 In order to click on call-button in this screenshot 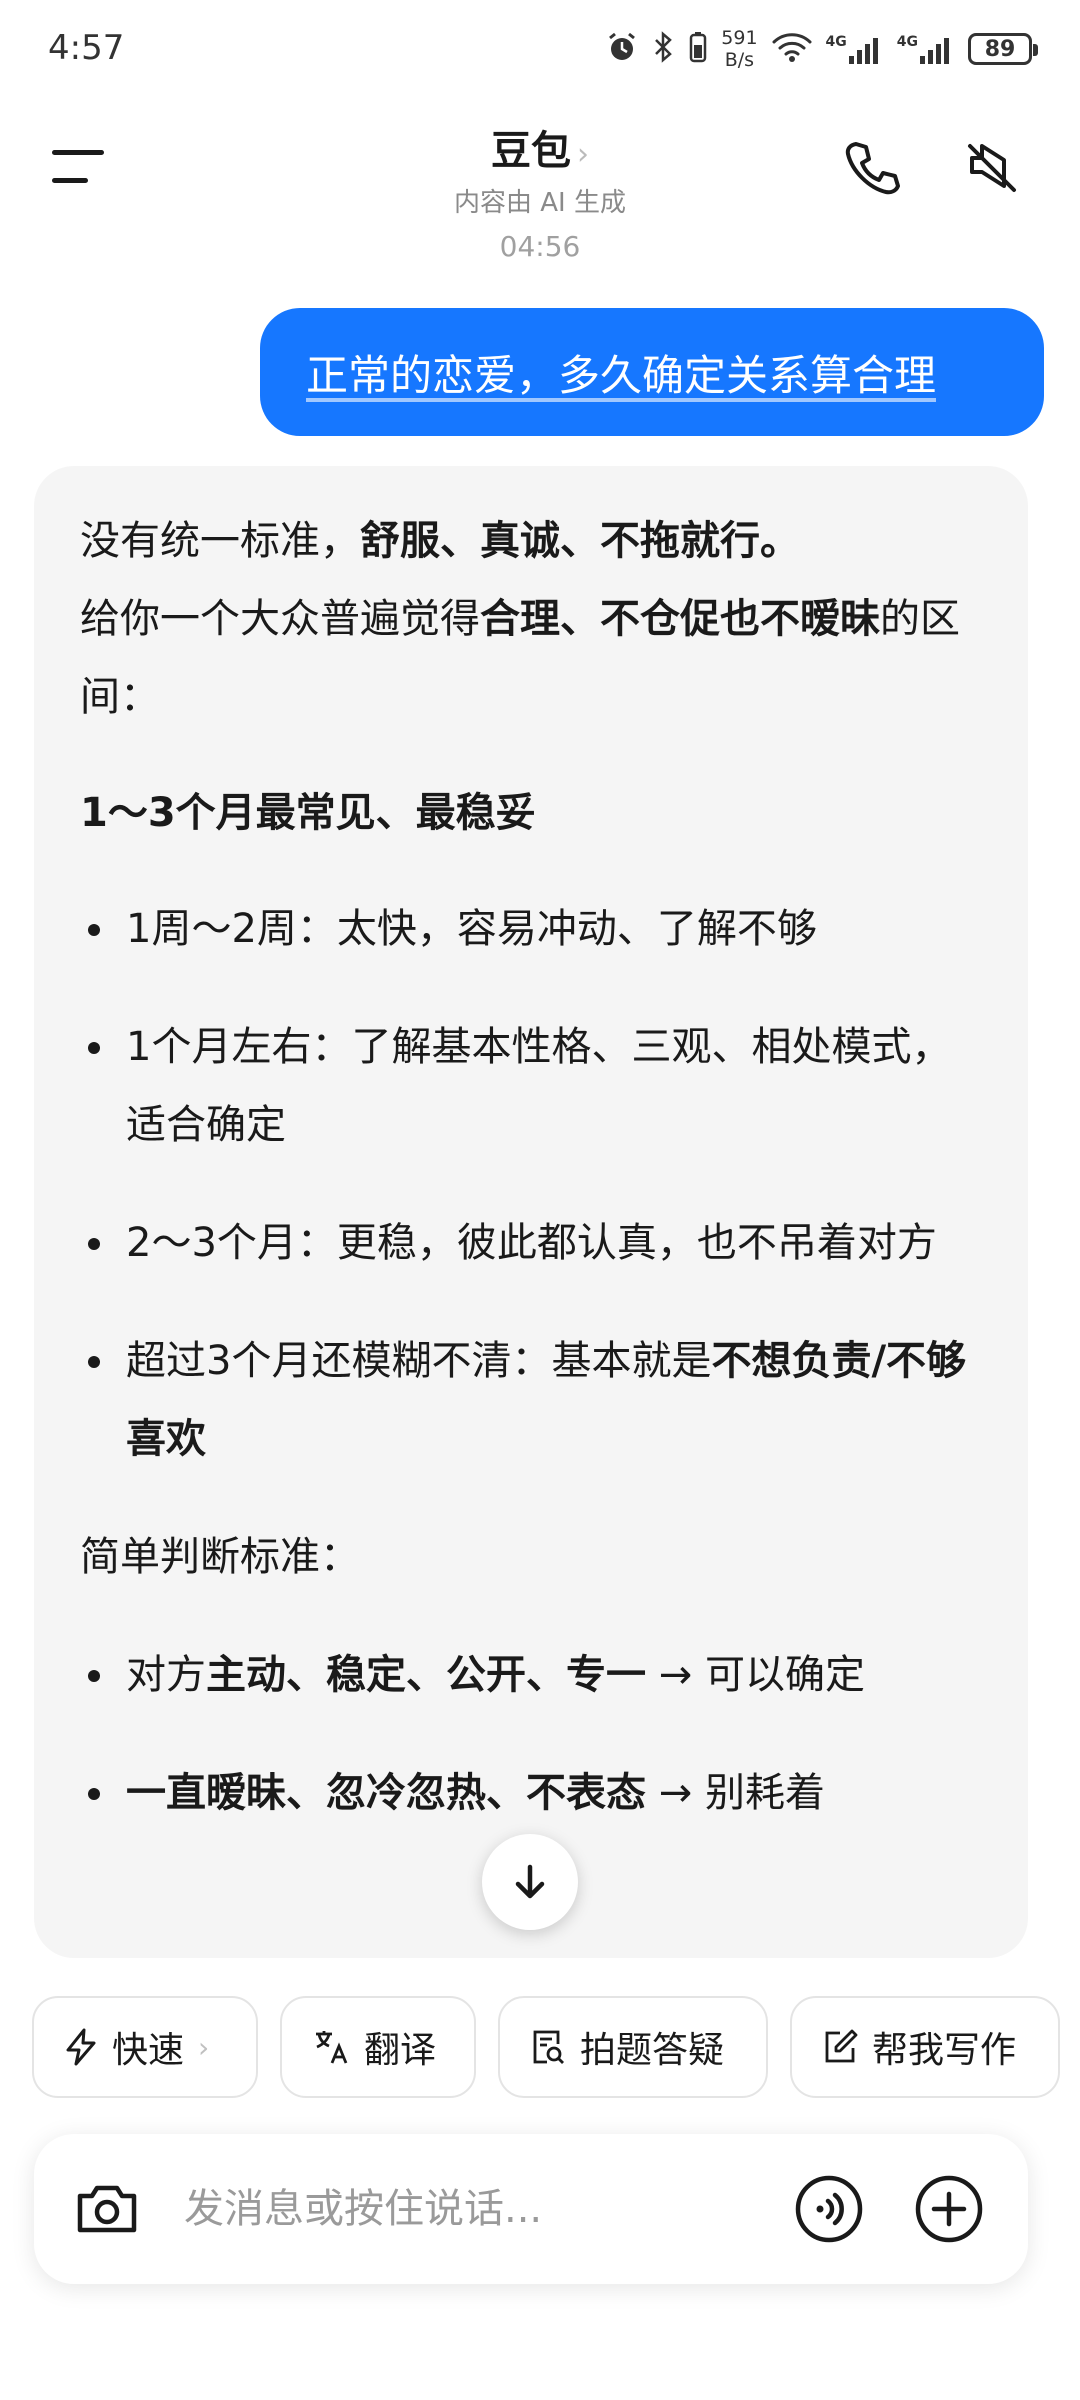, I will do `click(872, 168)`.